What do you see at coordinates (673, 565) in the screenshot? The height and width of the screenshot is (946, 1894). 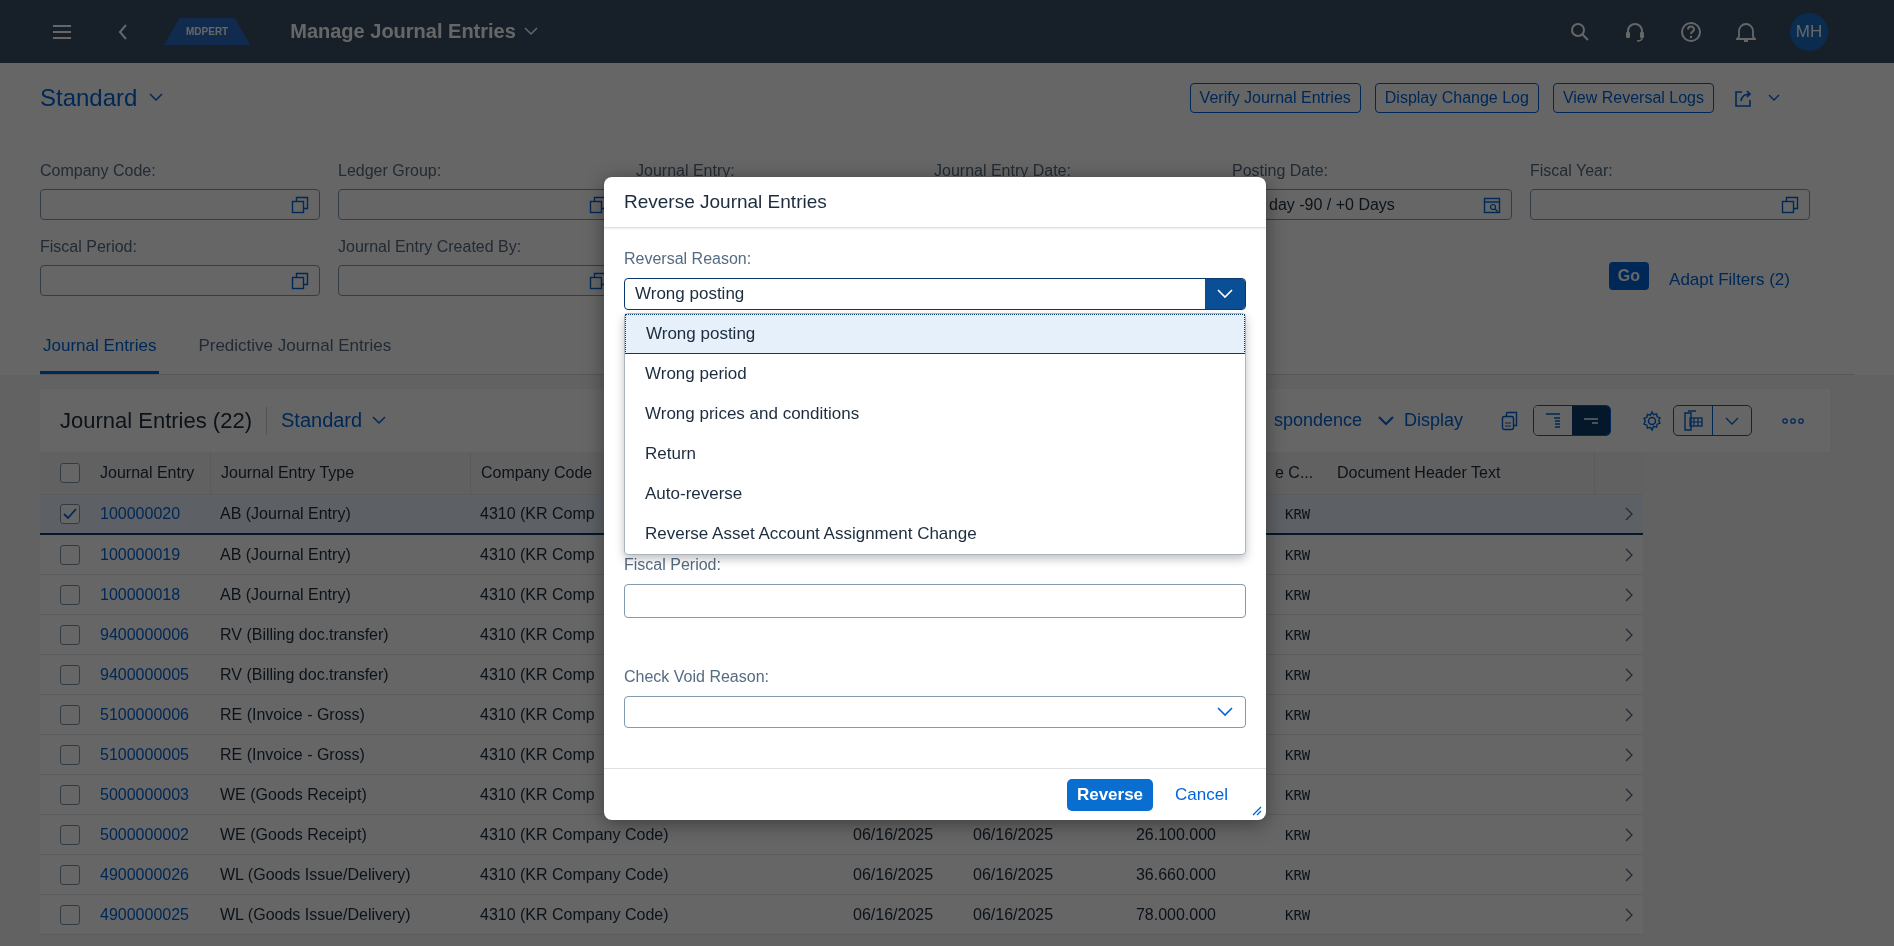 I see `field-label: Fiscal Period:` at bounding box center [673, 565].